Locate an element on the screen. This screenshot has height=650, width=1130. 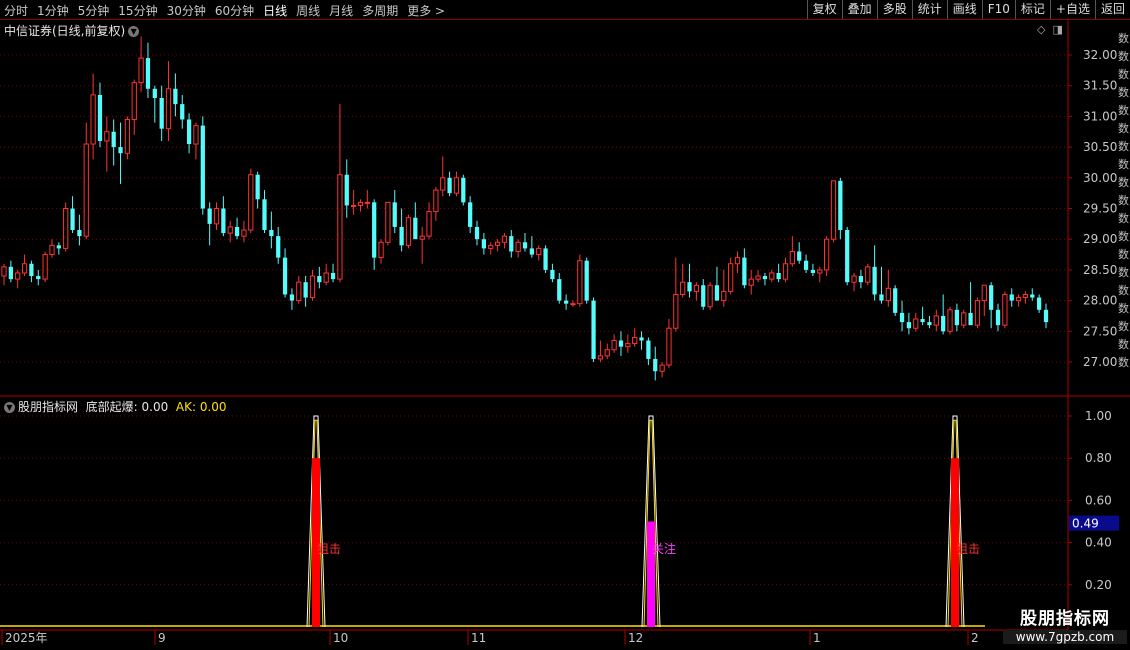
price-tick-label: 32.00 is located at coordinates (1100, 55).